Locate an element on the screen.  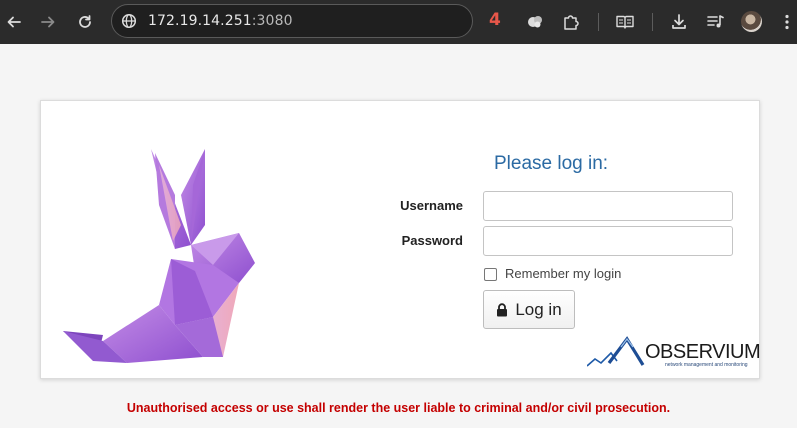
reload-icon is located at coordinates (85, 22).